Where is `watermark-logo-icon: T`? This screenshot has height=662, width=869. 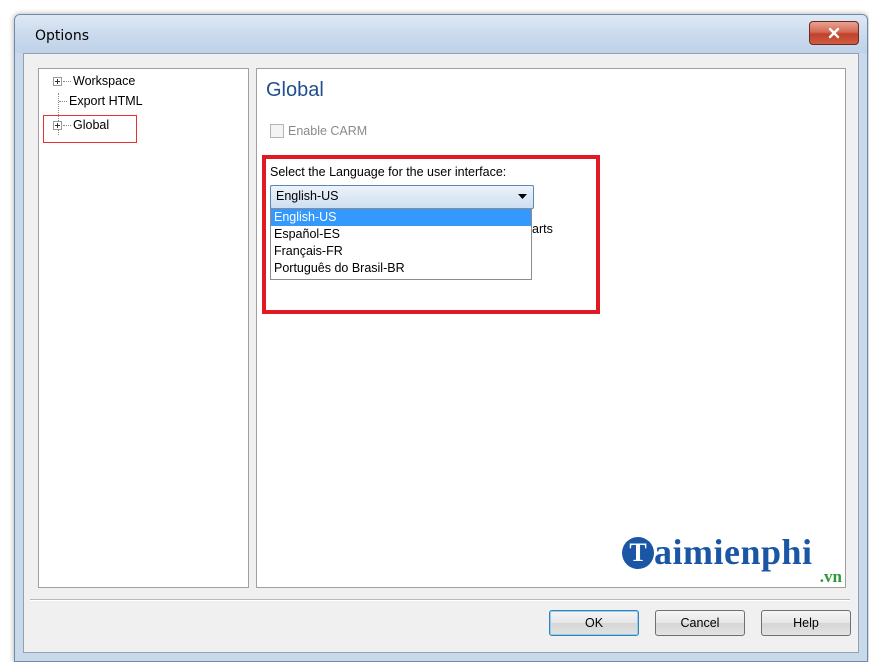
watermark-logo-icon: T is located at coordinates (638, 553).